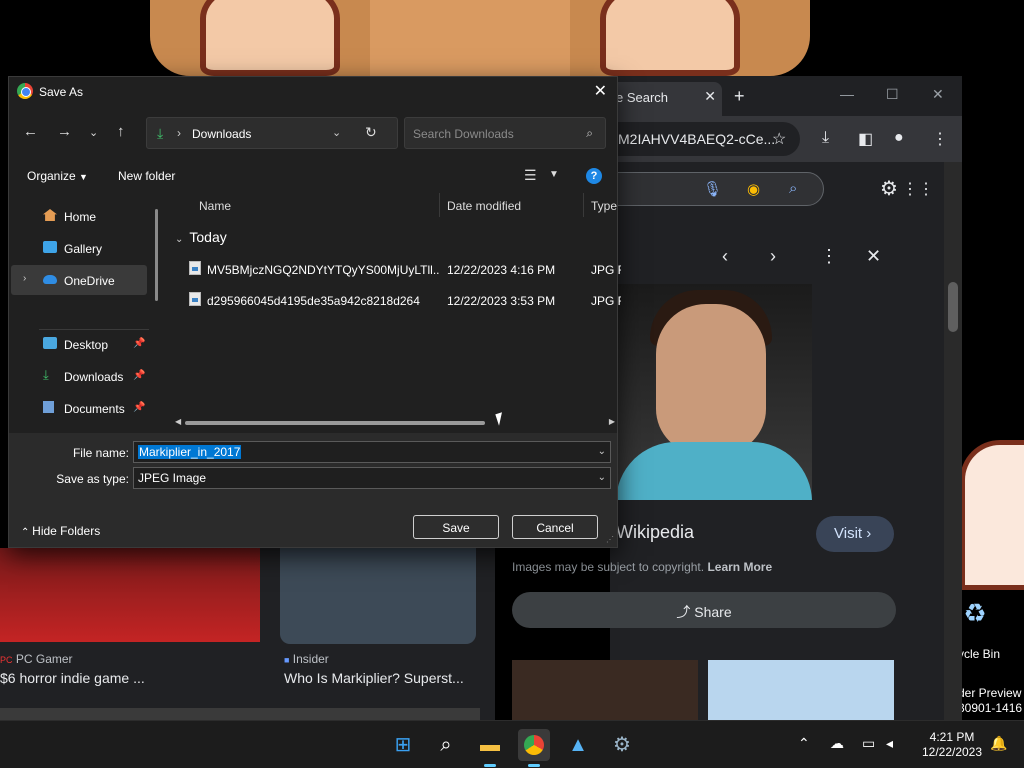 This screenshot has width=1024, height=768. I want to click on visit-button: Visit ›, so click(855, 534).